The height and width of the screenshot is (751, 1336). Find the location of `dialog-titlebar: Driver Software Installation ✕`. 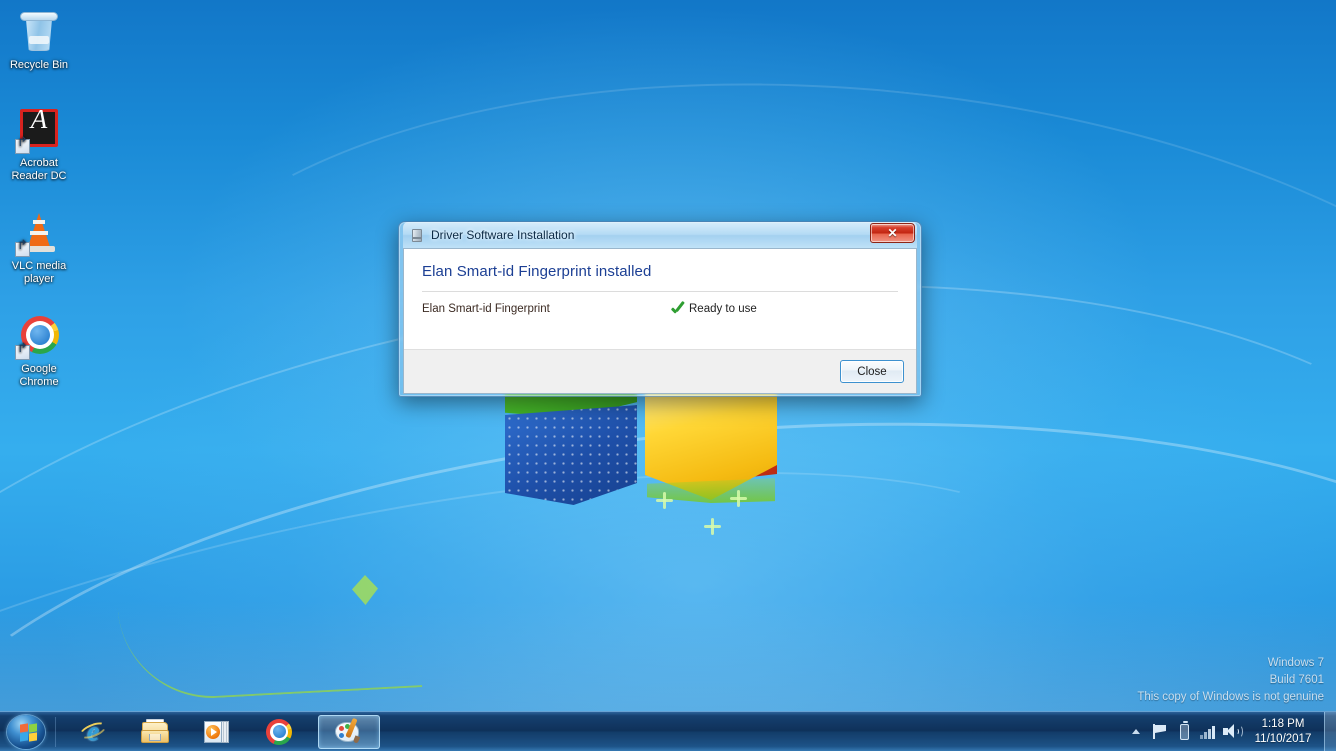

dialog-titlebar: Driver Software Installation ✕ is located at coordinates (660, 235).